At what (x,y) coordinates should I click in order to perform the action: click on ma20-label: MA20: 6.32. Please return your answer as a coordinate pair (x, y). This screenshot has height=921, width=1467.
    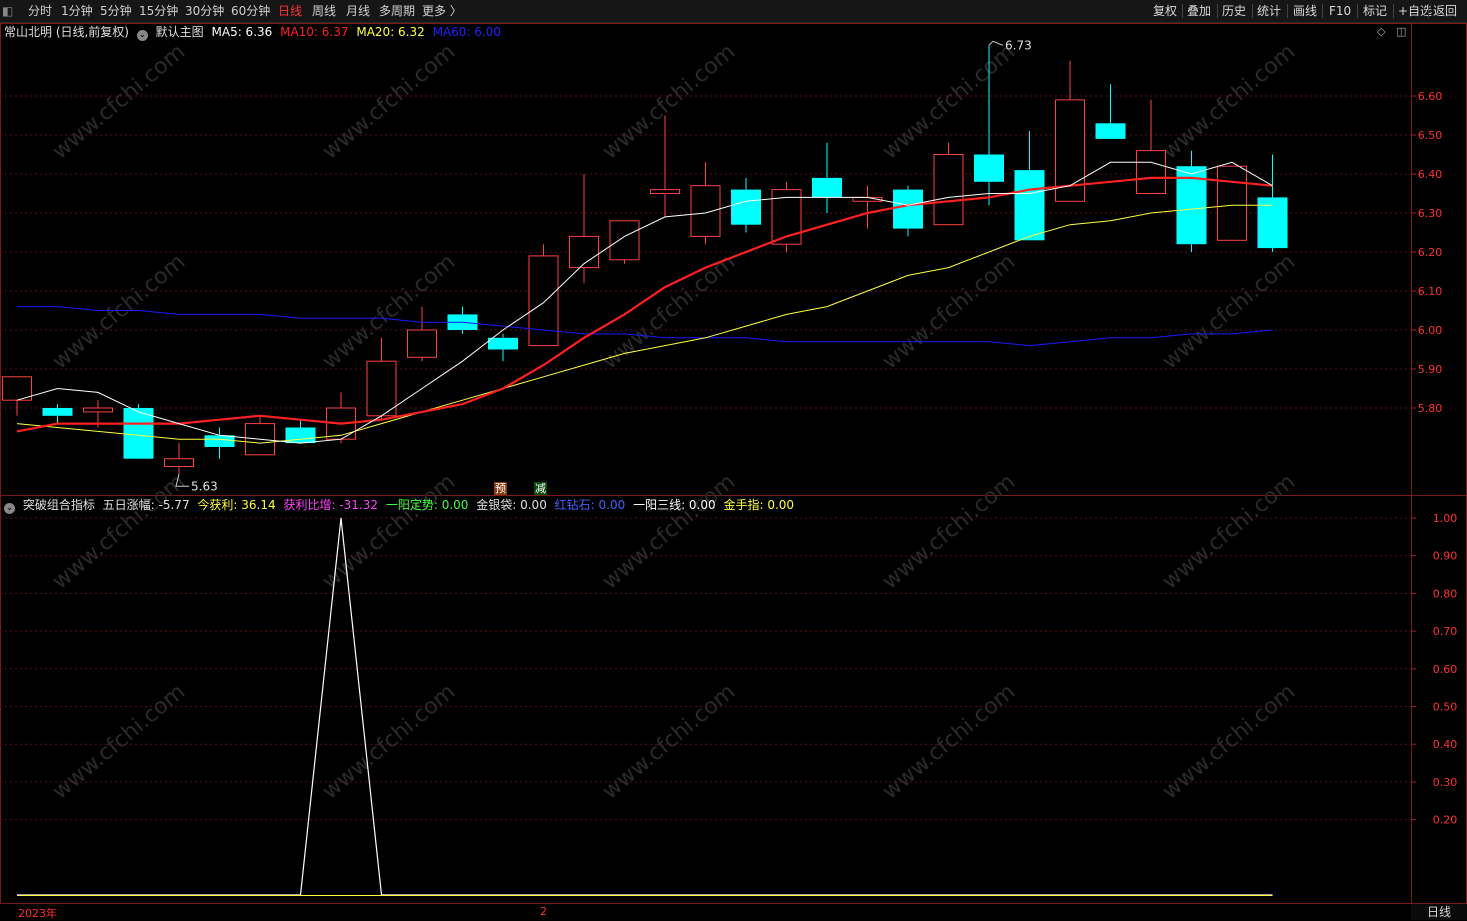
    Looking at the image, I should click on (390, 32).